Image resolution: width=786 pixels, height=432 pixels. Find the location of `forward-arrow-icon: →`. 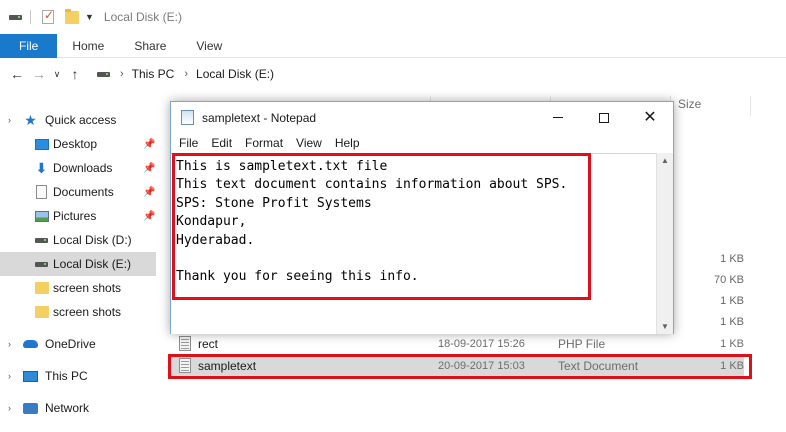

forward-arrow-icon: → is located at coordinates (39, 74).